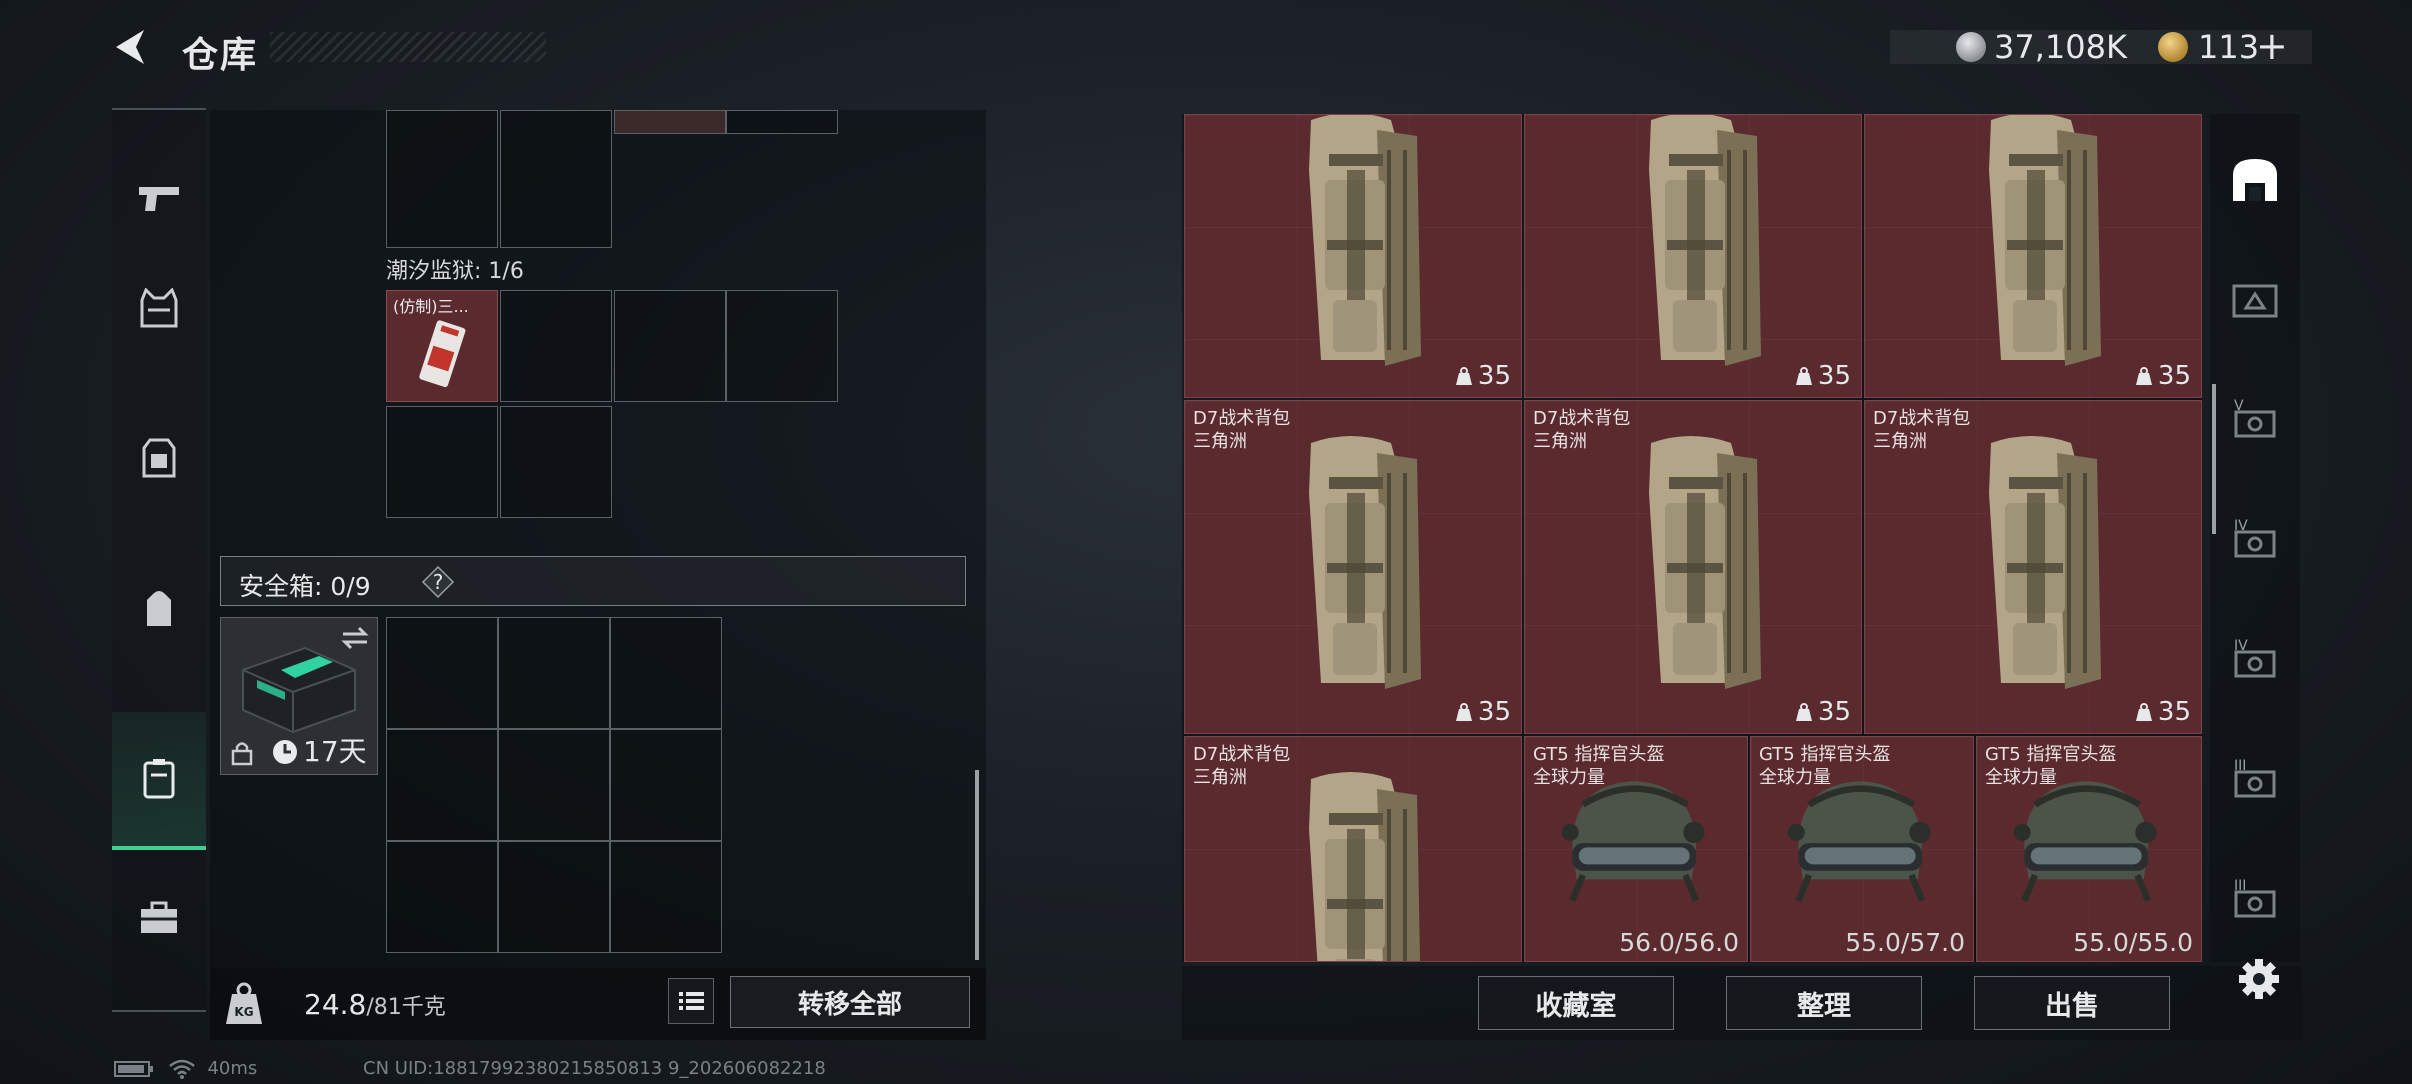 The width and height of the screenshot is (2412, 1084). I want to click on lock-icon, so click(242, 754).